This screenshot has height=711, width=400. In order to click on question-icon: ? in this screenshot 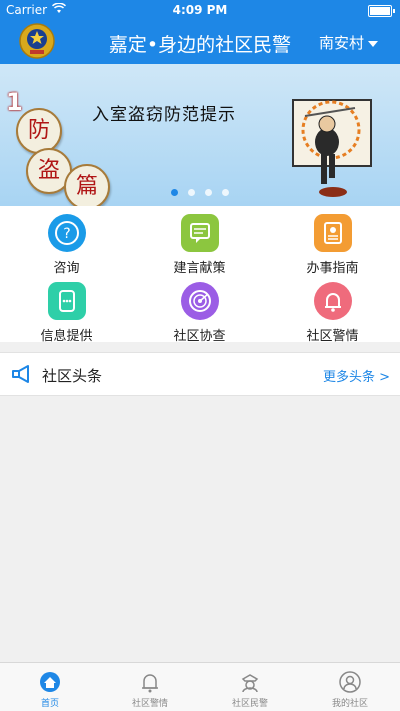, I will do `click(66, 233)`.